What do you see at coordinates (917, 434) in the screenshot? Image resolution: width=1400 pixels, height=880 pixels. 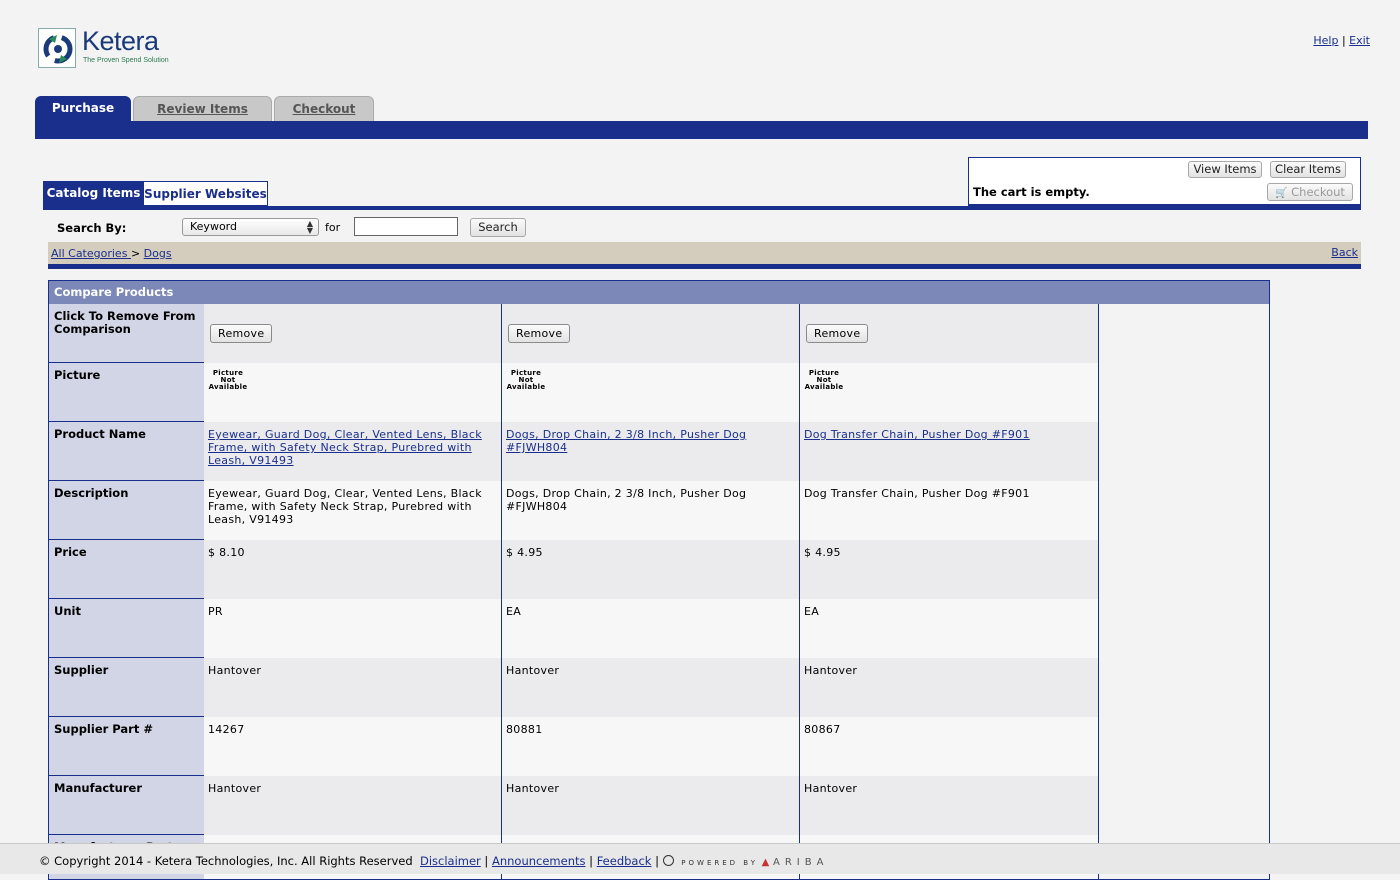 I see `product-name-link: Dog Transfer Chain, Pusher Dog #F901` at bounding box center [917, 434].